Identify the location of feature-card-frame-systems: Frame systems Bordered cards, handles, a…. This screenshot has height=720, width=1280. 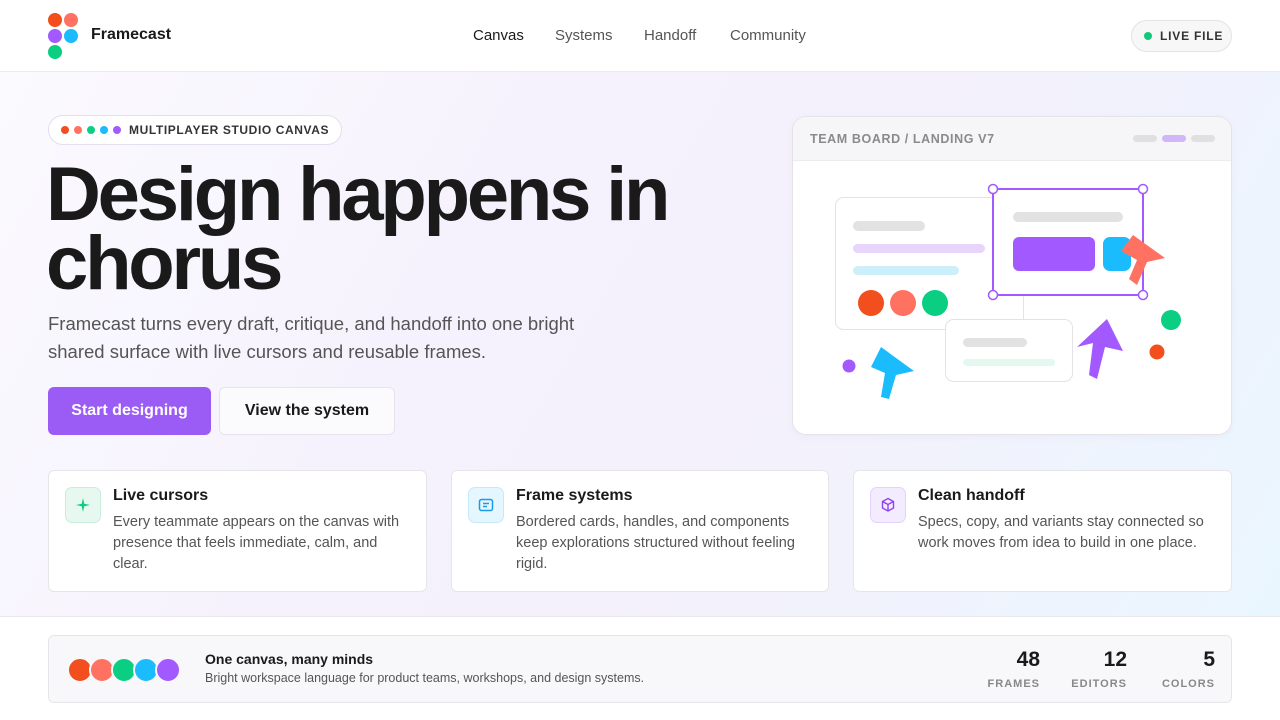
(640, 531).